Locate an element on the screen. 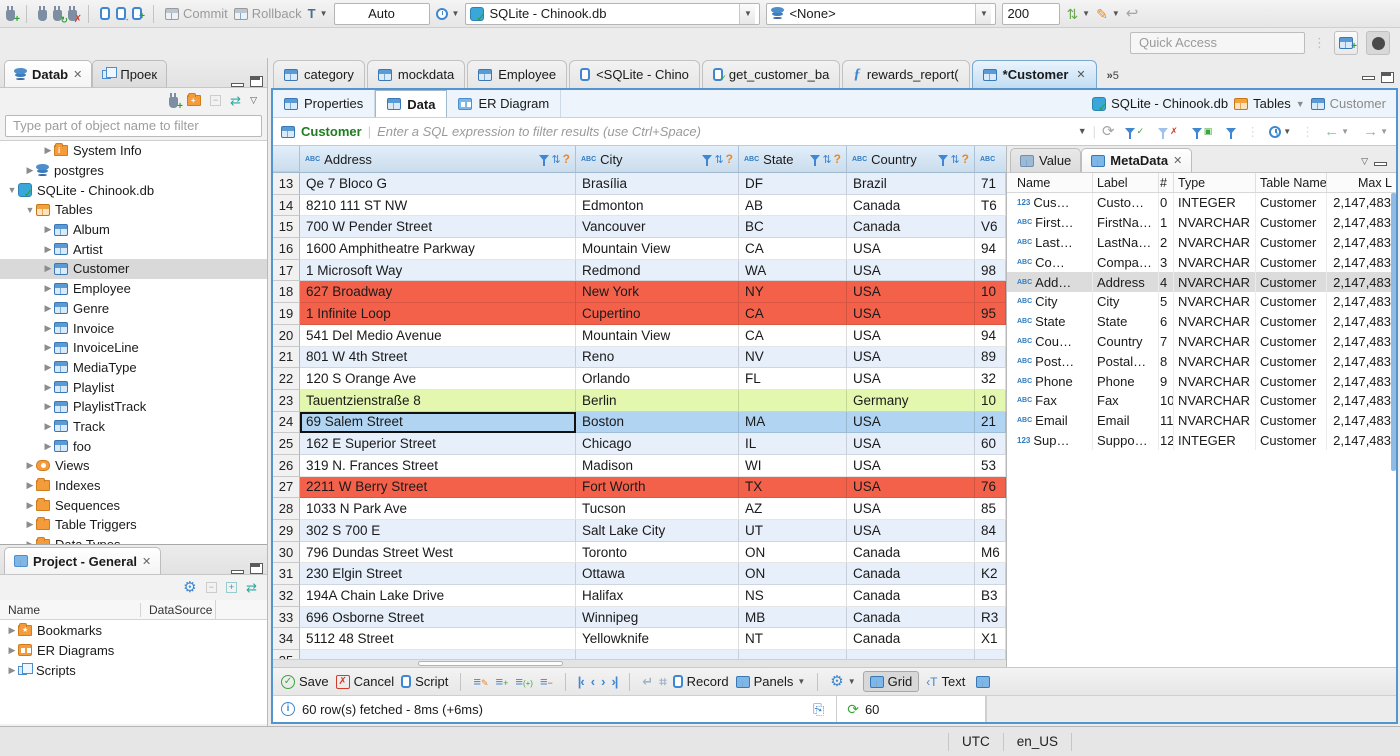  cell-city: Salt Lake City is located at coordinates (657, 531).